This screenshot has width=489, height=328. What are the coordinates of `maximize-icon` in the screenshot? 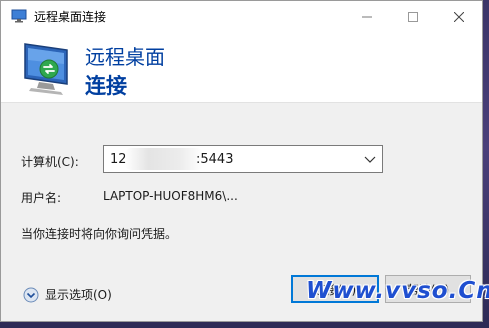 It's located at (413, 16).